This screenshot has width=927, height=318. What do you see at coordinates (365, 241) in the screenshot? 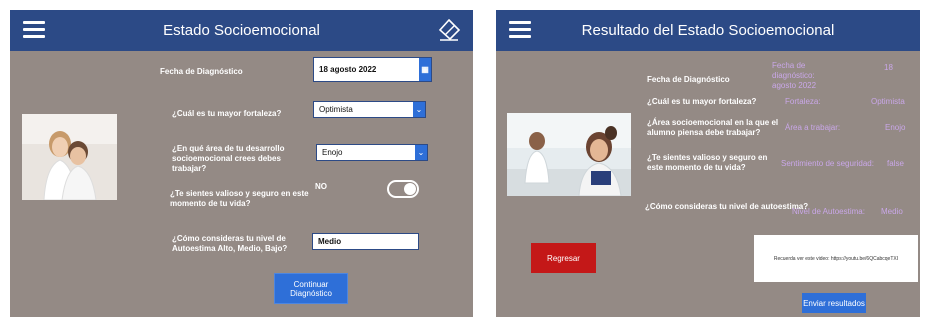
I see `selfesteem-input: Medio` at bounding box center [365, 241].